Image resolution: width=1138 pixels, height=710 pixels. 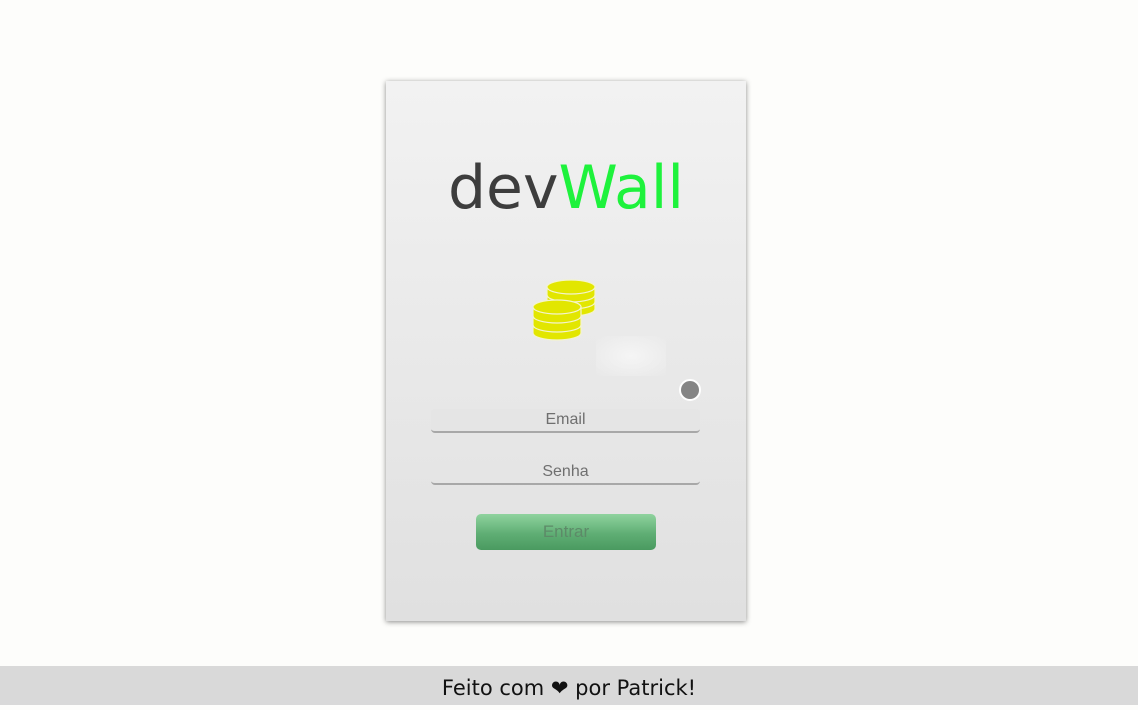 What do you see at coordinates (690, 390) in the screenshot?
I see `toggle-dot` at bounding box center [690, 390].